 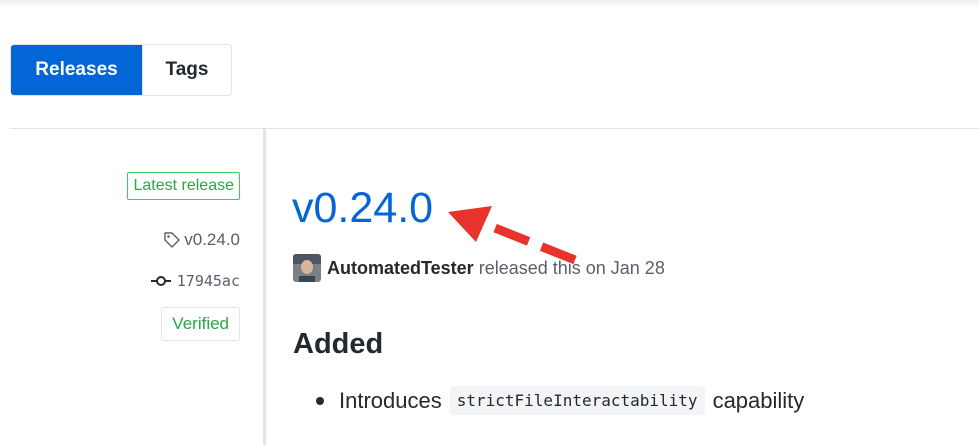 I want to click on header-shadow, so click(x=489, y=4).